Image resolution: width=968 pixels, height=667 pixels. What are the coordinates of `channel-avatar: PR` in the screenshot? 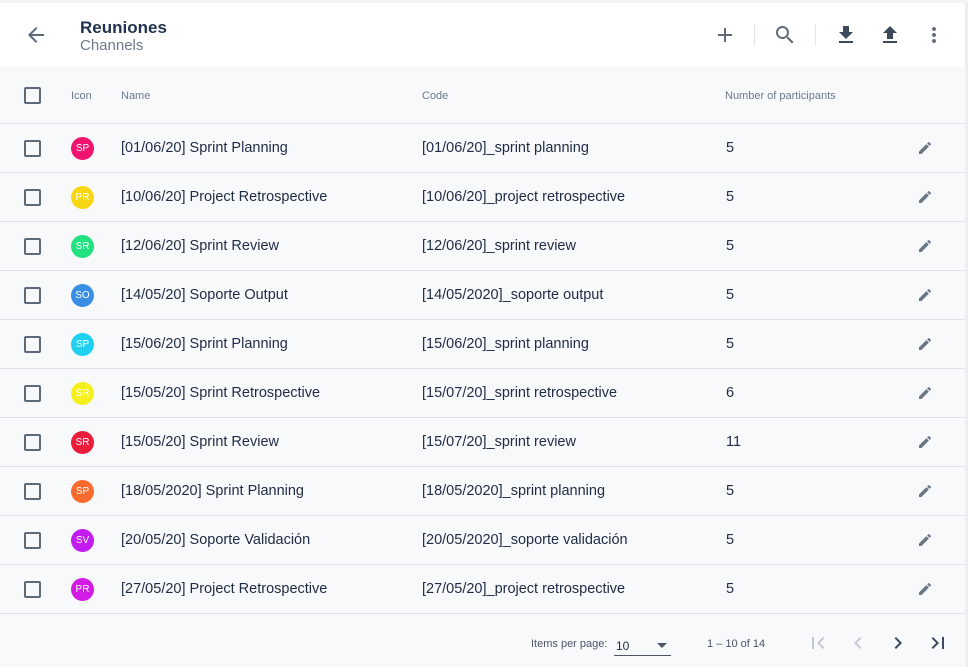 It's located at (82, 197).